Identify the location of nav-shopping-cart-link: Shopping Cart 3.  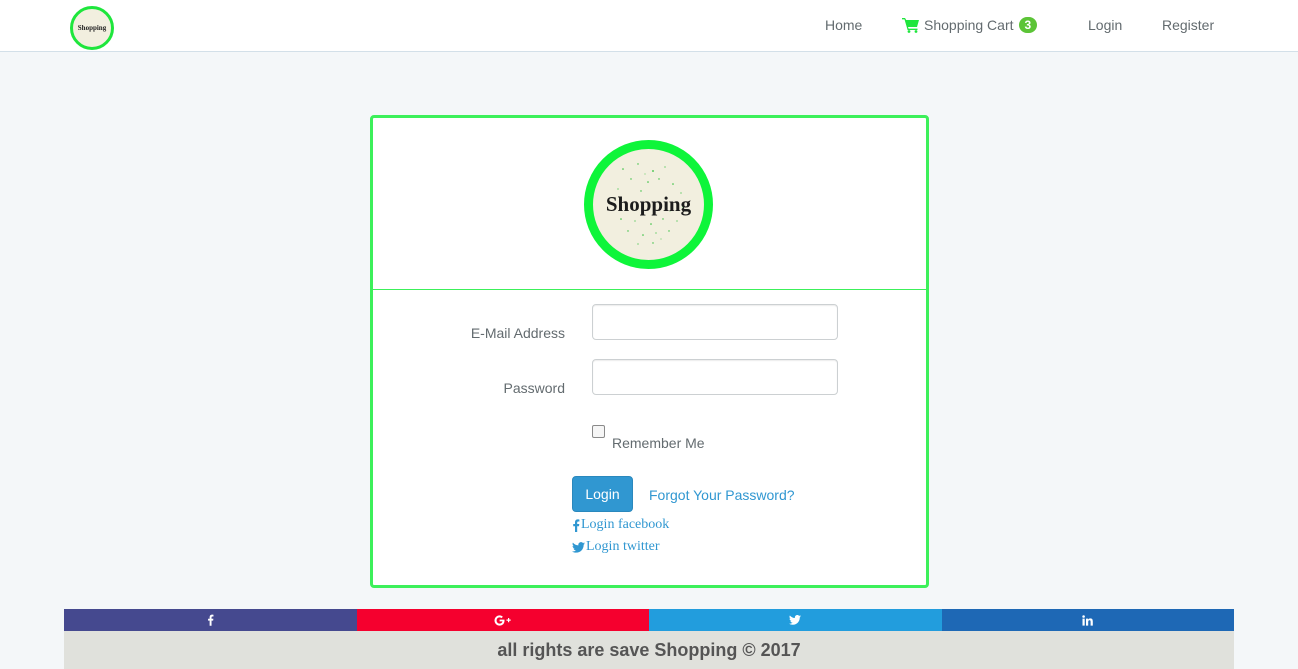
(970, 25).